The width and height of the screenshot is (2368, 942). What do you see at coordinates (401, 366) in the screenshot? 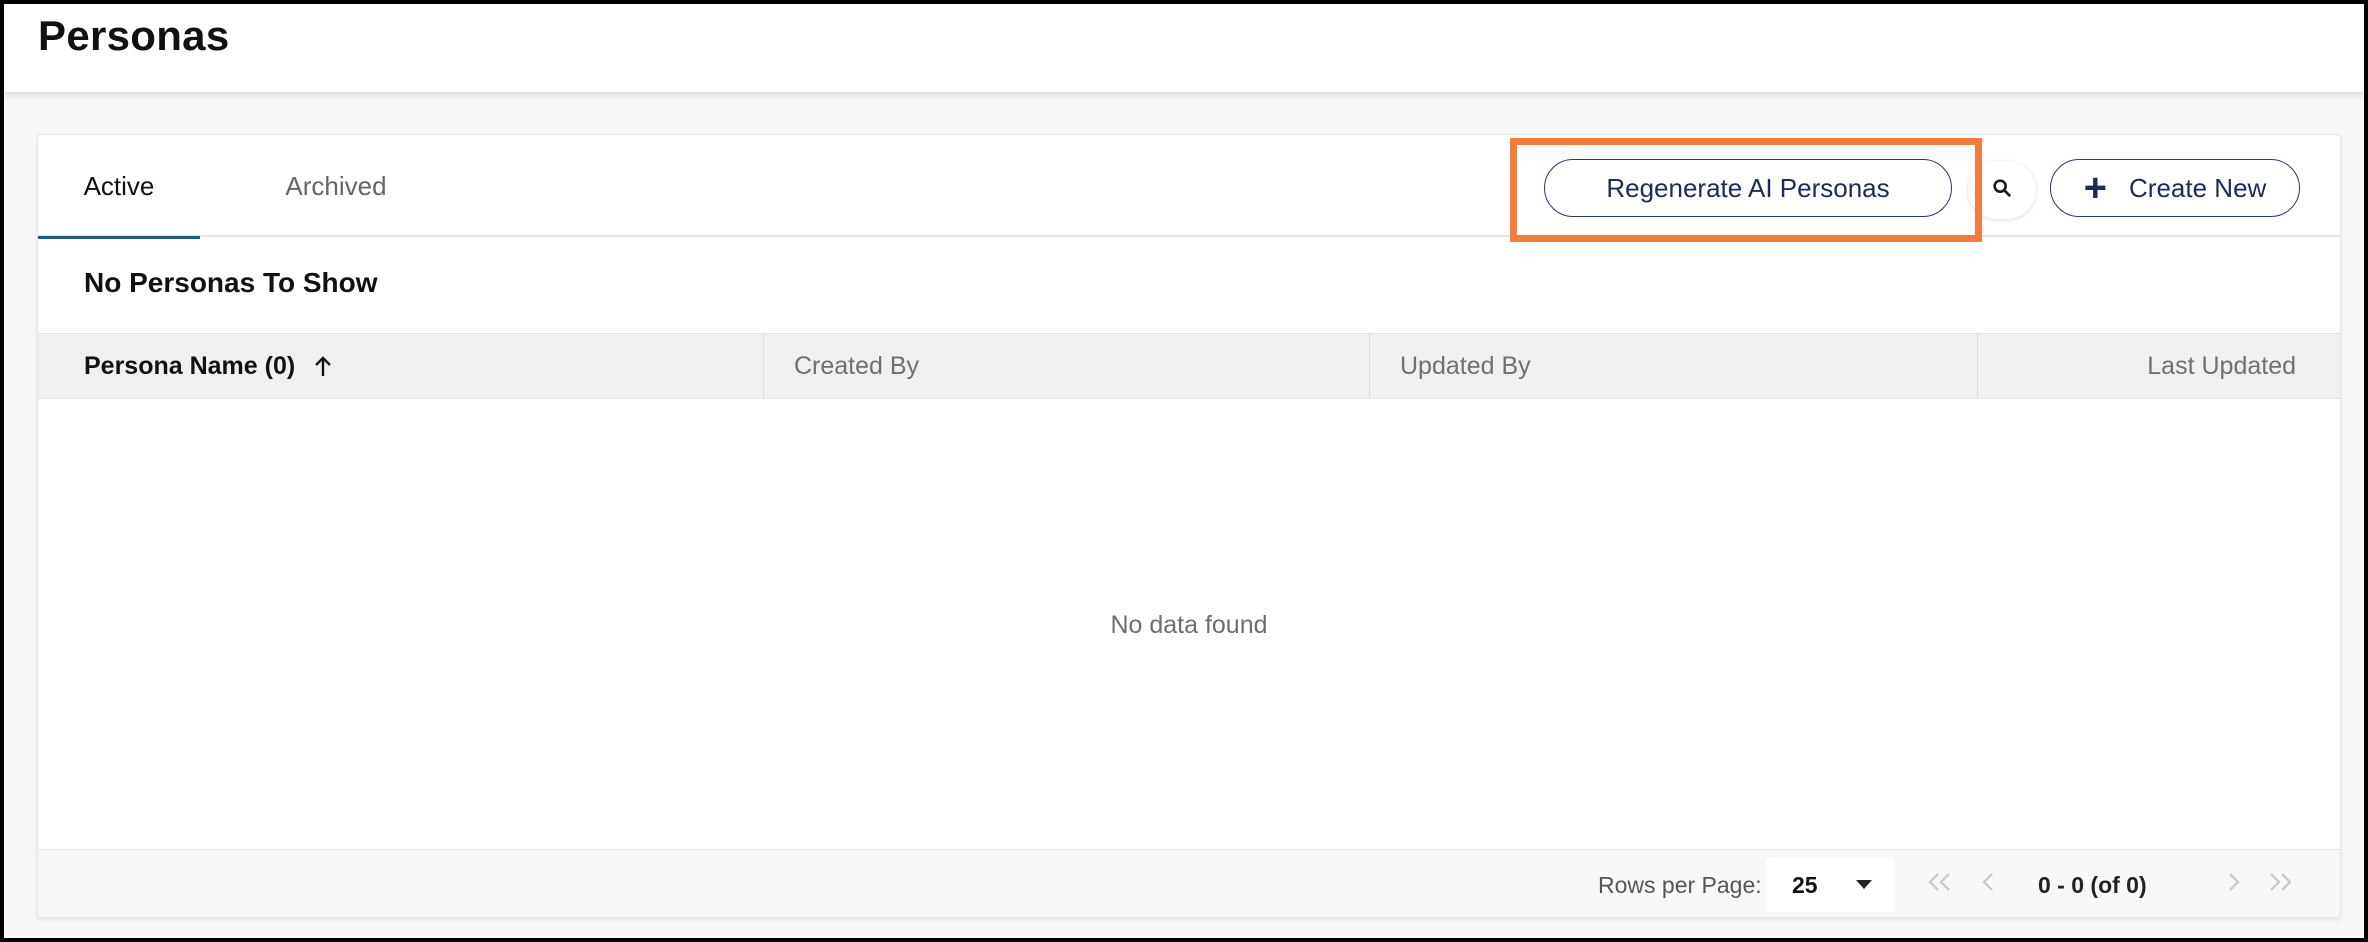
I see `column-header-persona-name: Persona Name (0)` at bounding box center [401, 366].